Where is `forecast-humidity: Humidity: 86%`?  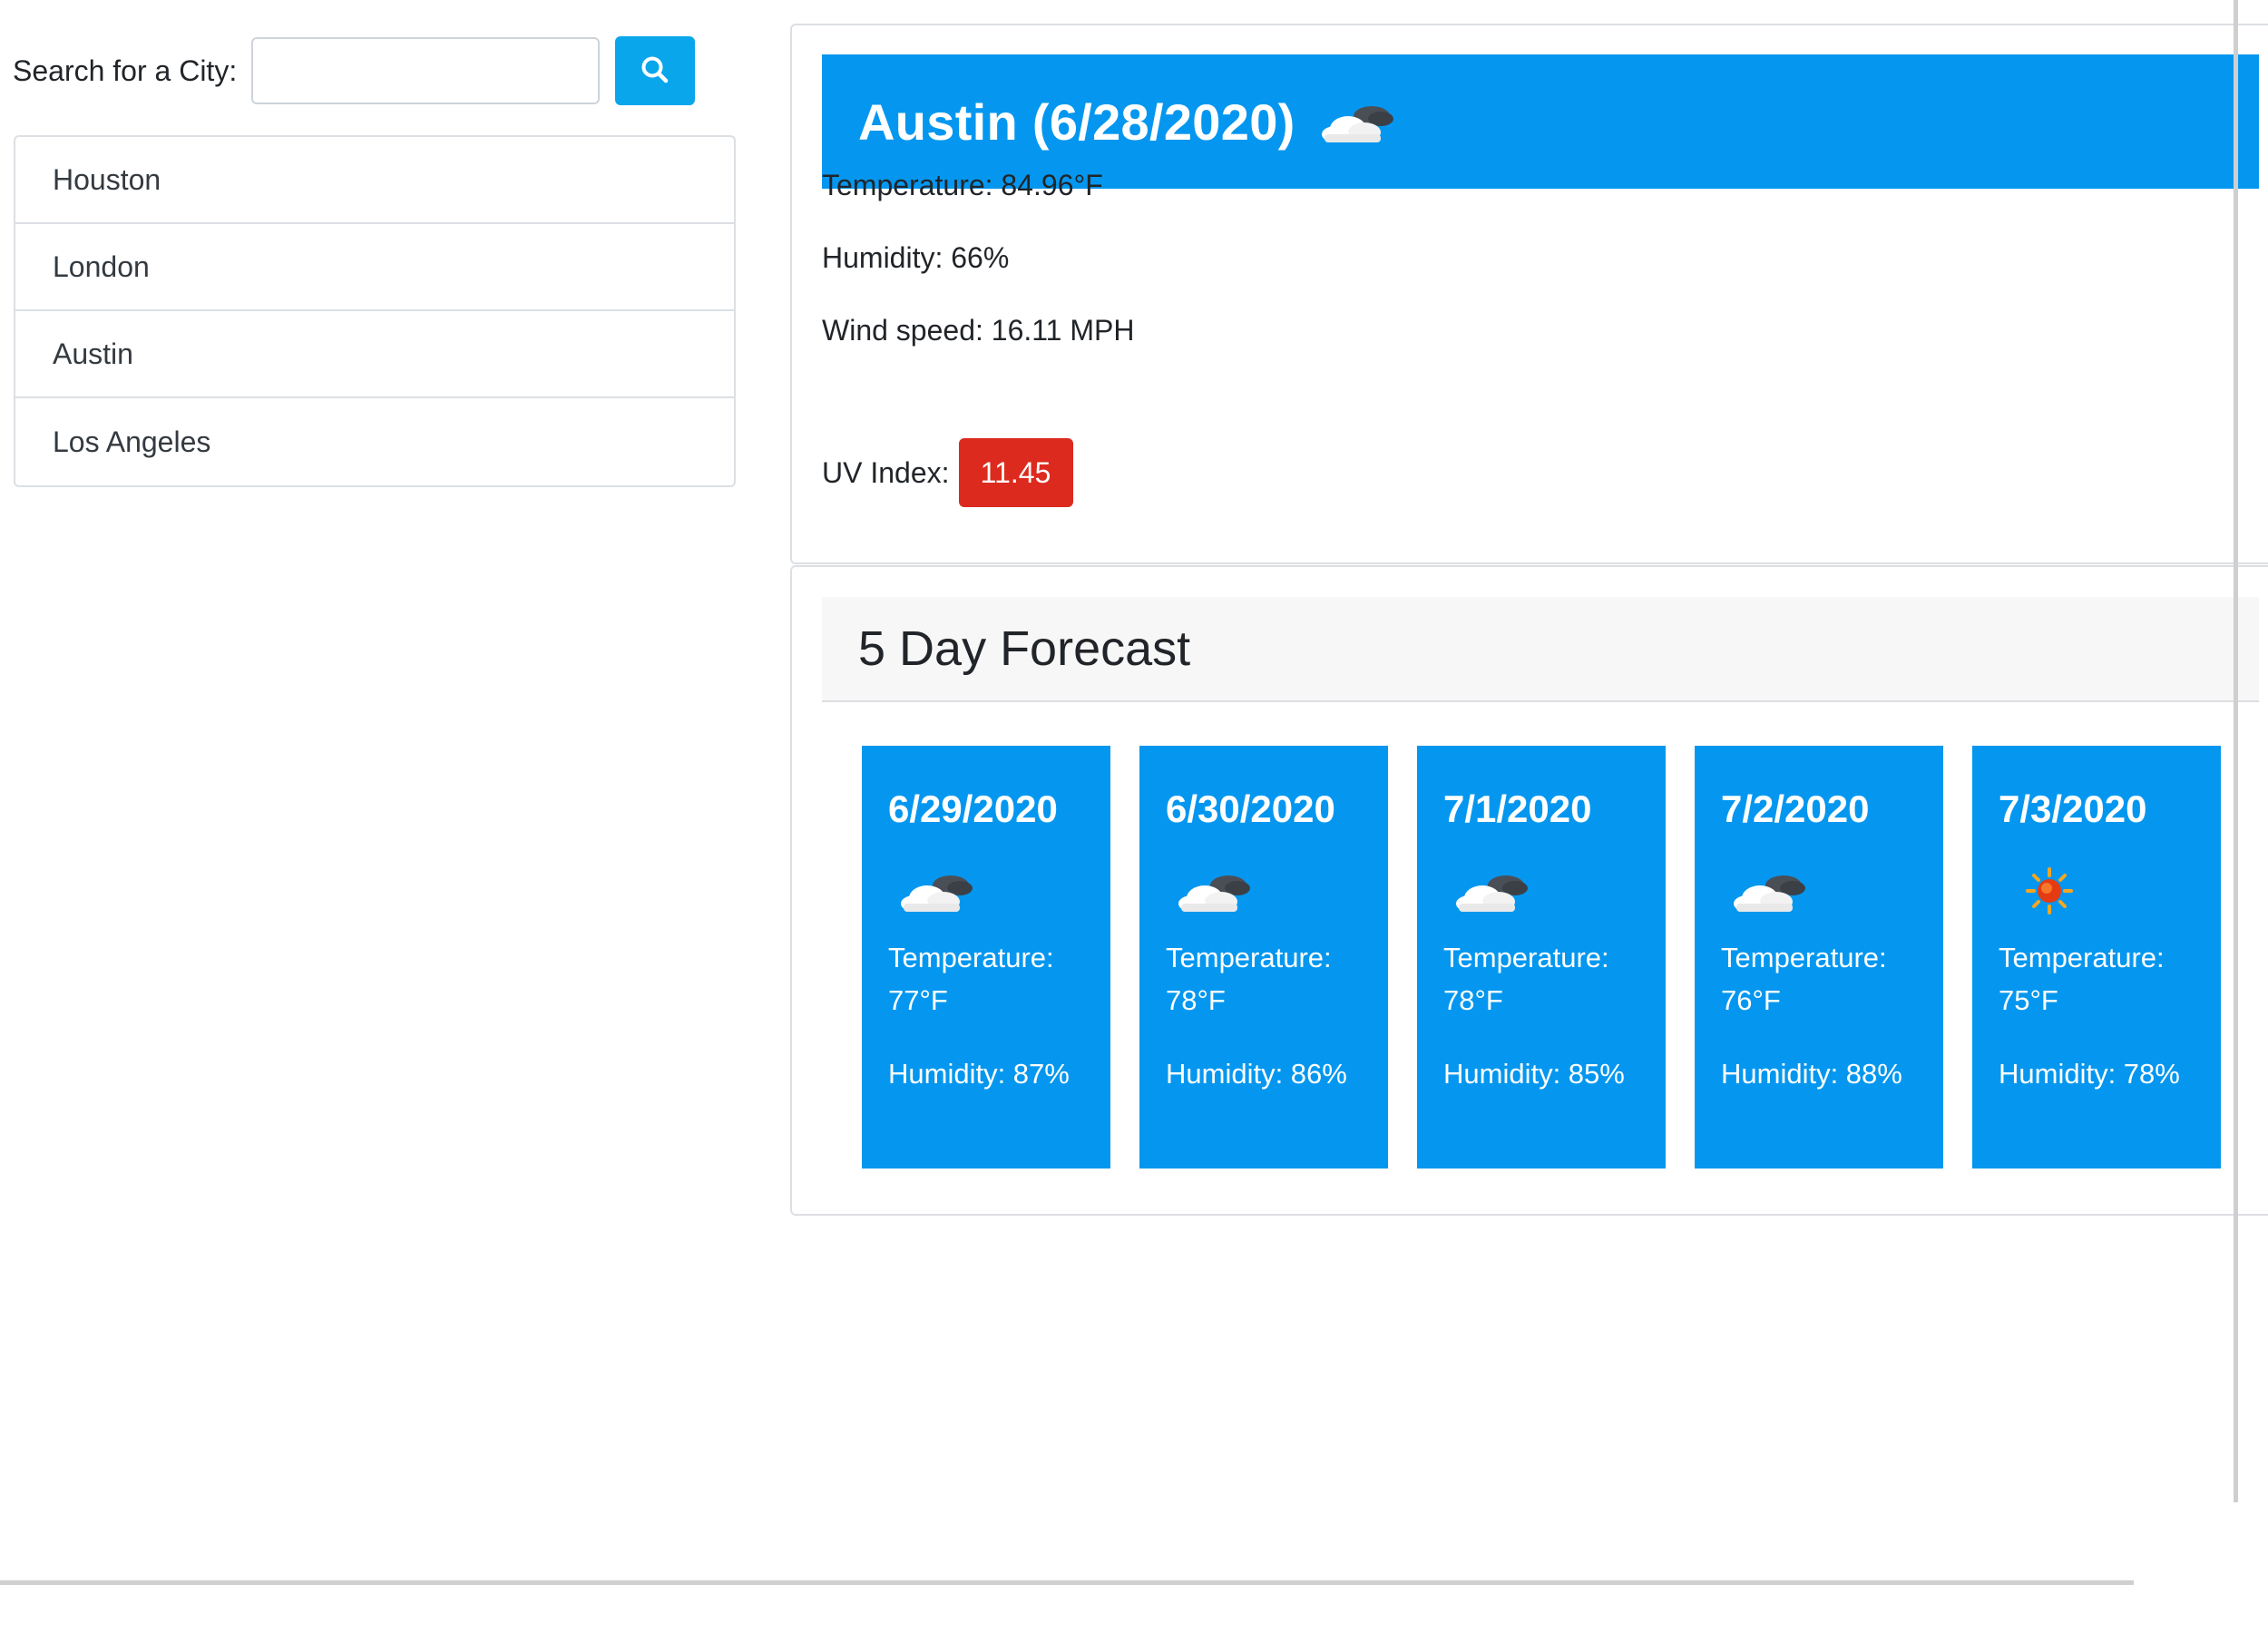 forecast-humidity: Humidity: 86% is located at coordinates (1256, 1074).